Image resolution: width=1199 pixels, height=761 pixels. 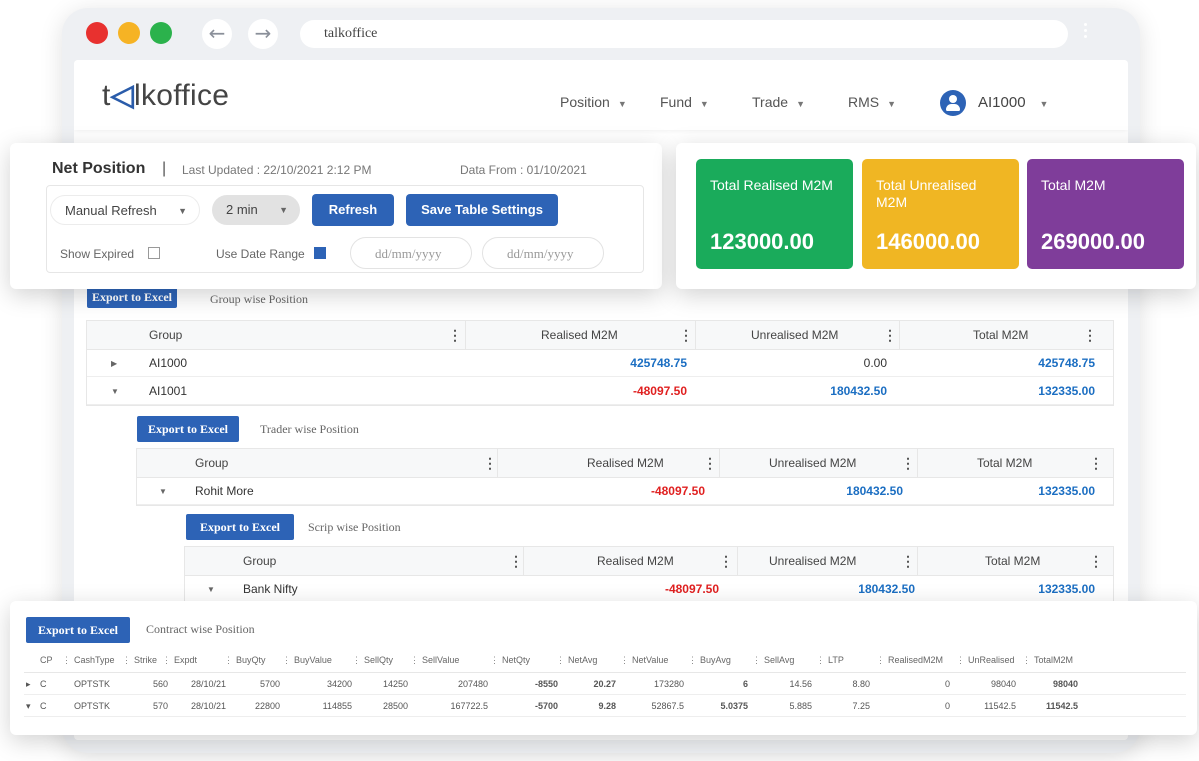 What do you see at coordinates (97, 254) in the screenshot?
I see `show-expired-label: Show Expired` at bounding box center [97, 254].